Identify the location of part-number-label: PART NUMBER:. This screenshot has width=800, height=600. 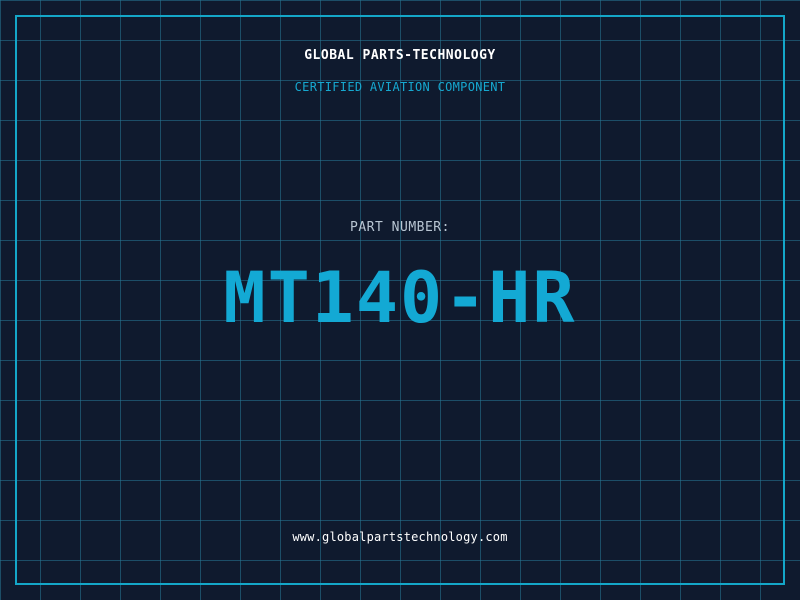
(400, 227).